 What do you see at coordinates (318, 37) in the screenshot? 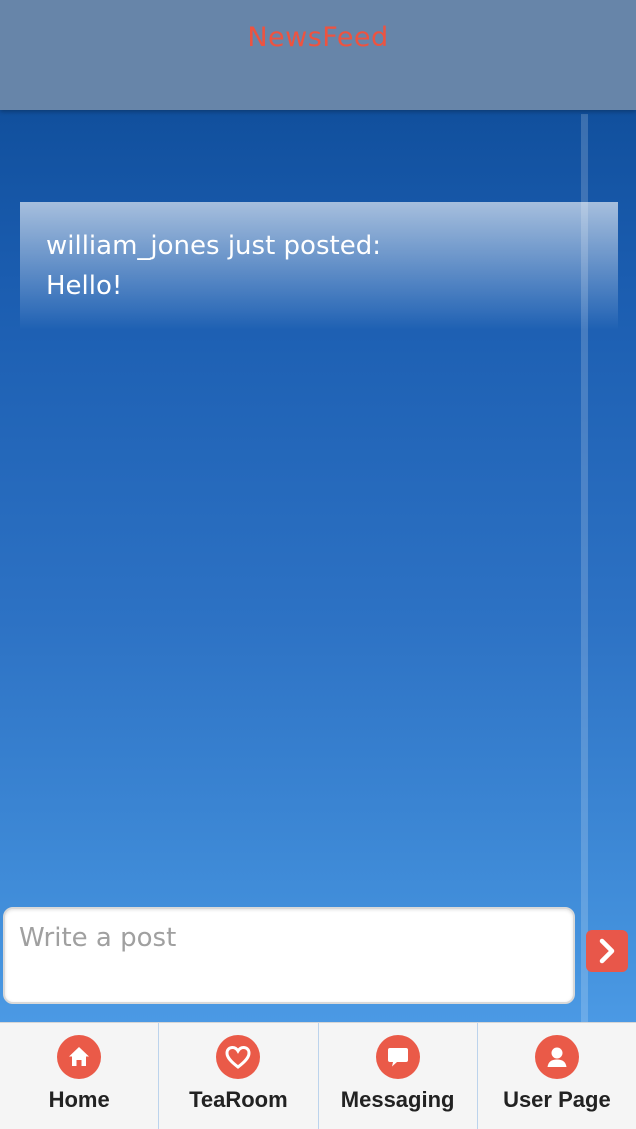
I see `page-title: NewsFeed` at bounding box center [318, 37].